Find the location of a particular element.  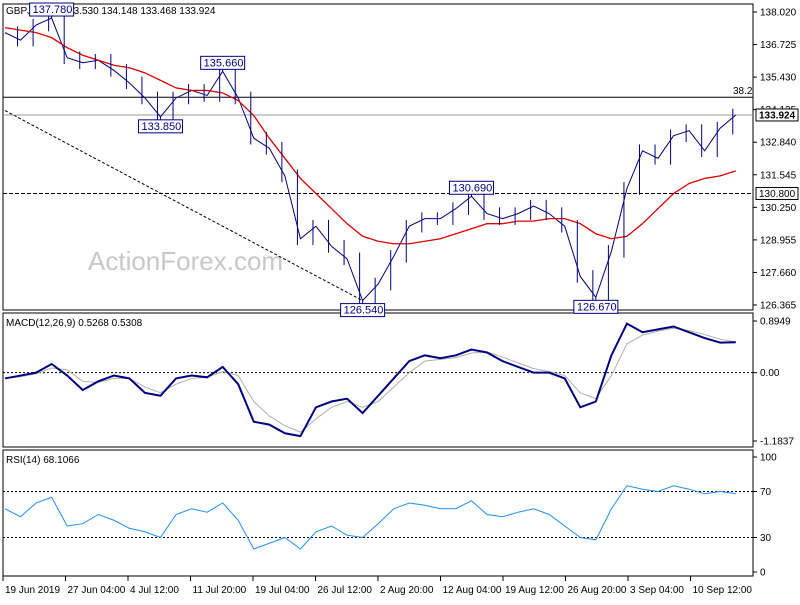

rsi-panel-title: RSI(14) 68.1066 is located at coordinates (43, 460).